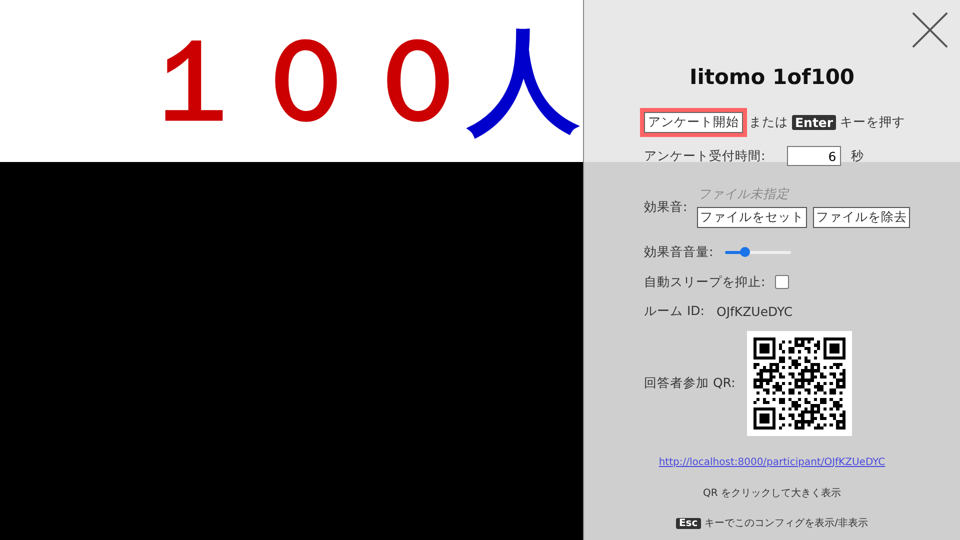  What do you see at coordinates (814, 156) in the screenshot?
I see `duration-input: 6` at bounding box center [814, 156].